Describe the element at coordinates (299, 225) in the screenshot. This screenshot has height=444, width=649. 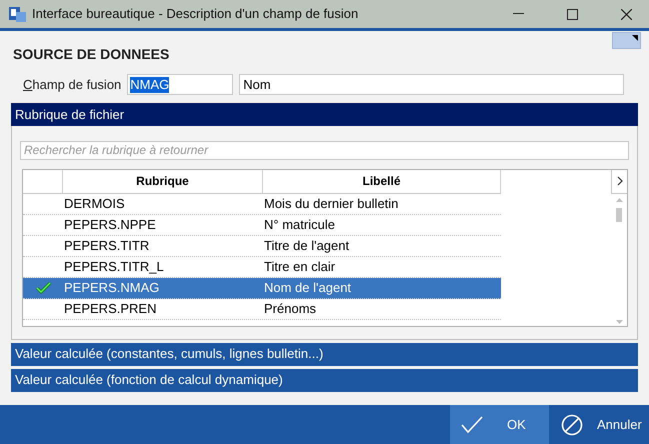
I see `table-cell-text: N° matricule` at that location.